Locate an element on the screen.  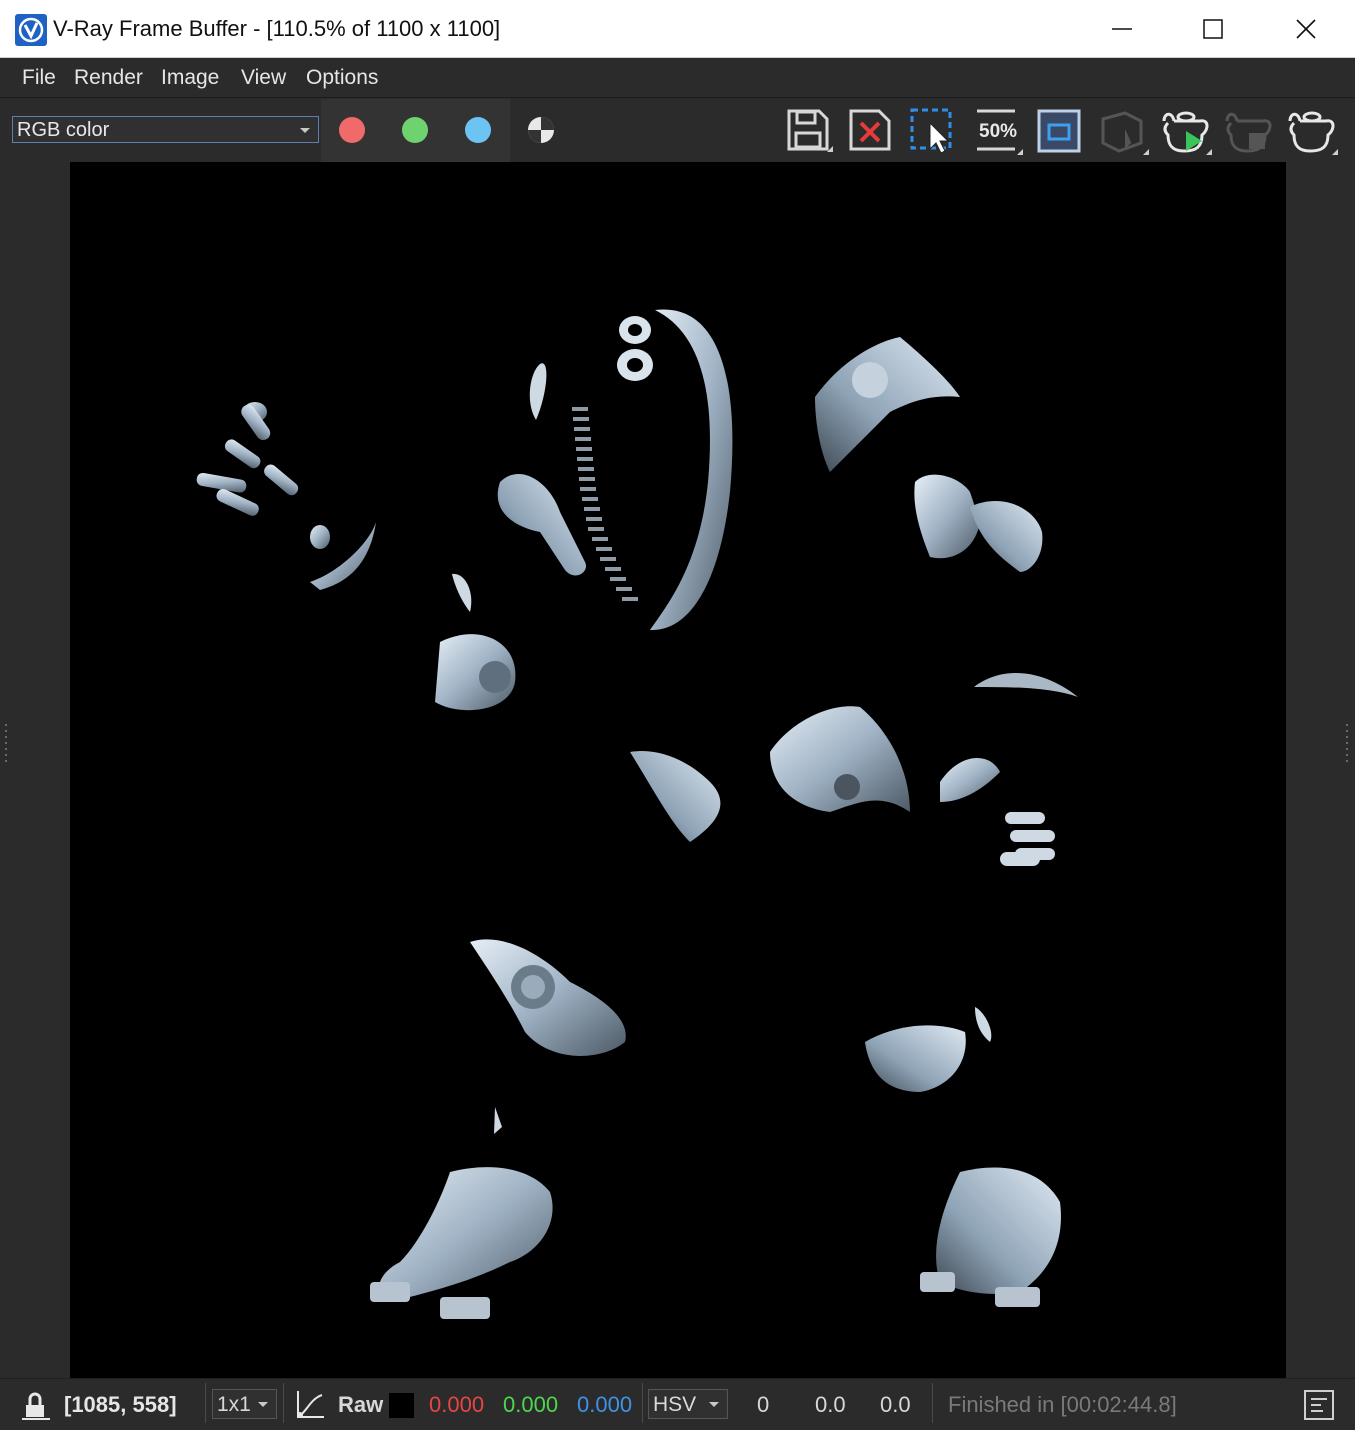
region-render-icon is located at coordinates (931, 131).